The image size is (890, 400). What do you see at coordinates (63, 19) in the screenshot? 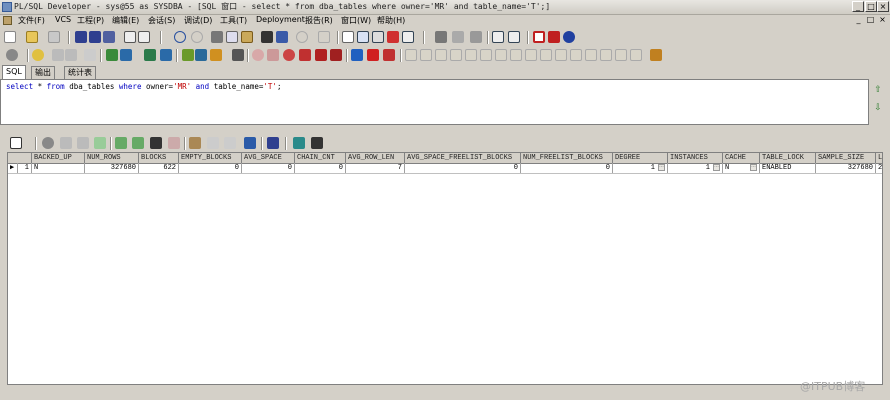
I see `menu-vcs: VCS` at bounding box center [63, 19].